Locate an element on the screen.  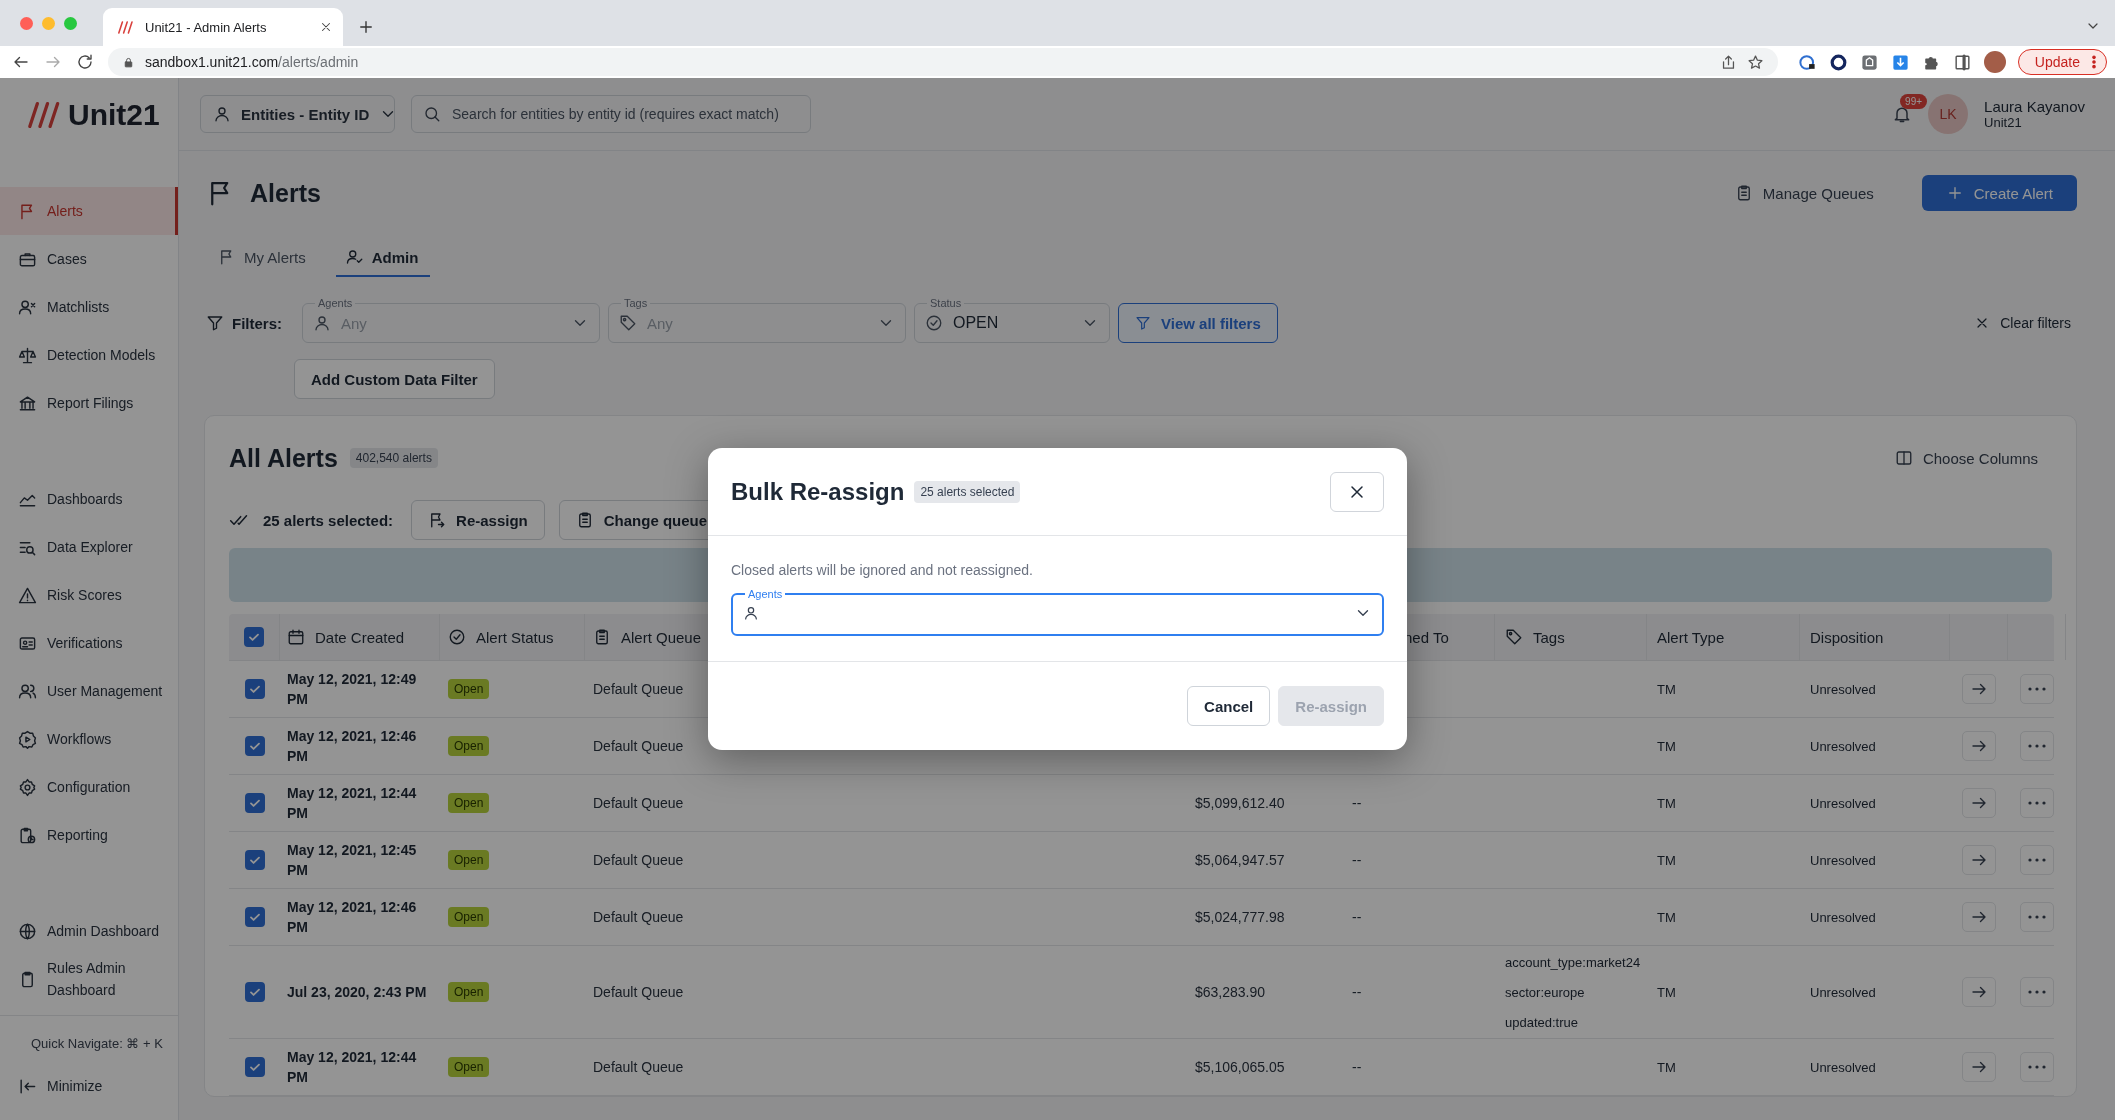
column-header: Alert Status is located at coordinates (501, 637).